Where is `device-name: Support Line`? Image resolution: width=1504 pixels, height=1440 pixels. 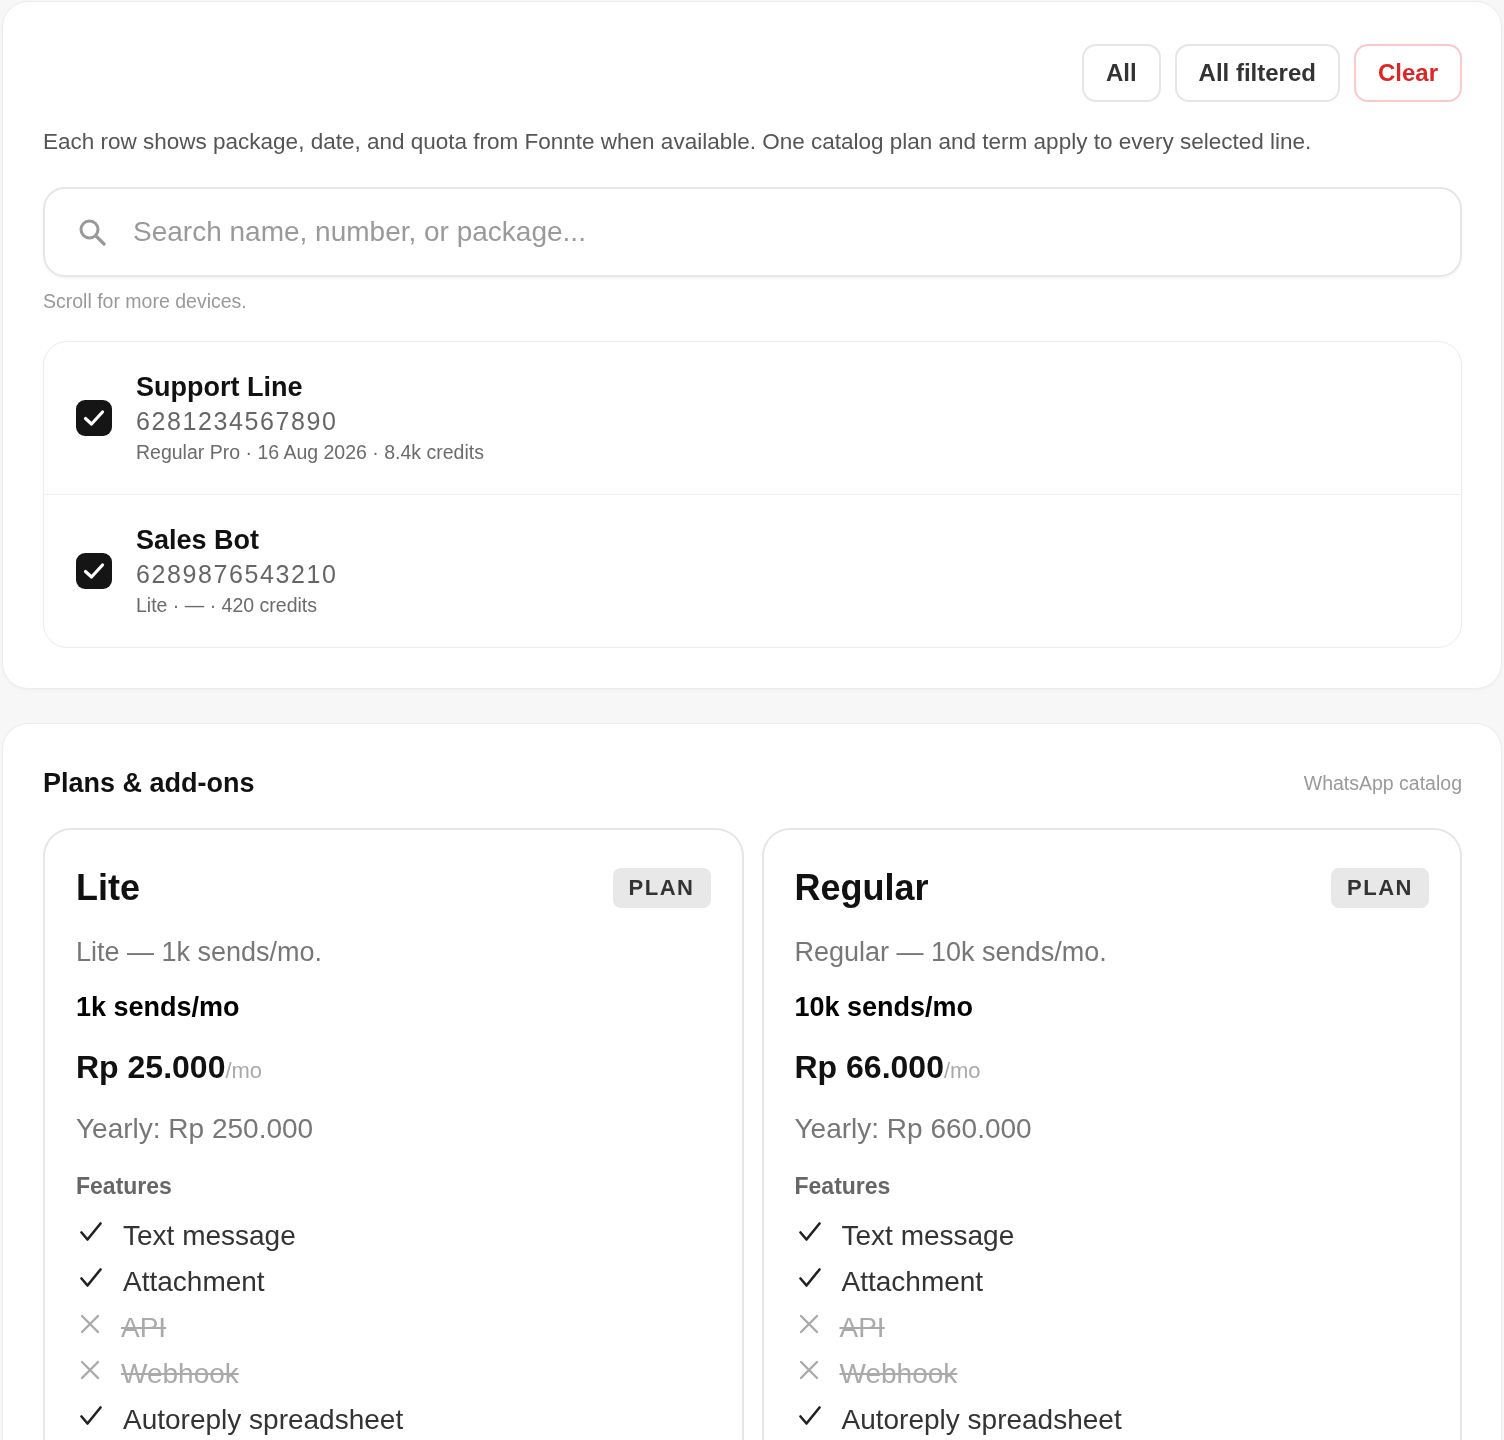
device-name: Support Line is located at coordinates (219, 387).